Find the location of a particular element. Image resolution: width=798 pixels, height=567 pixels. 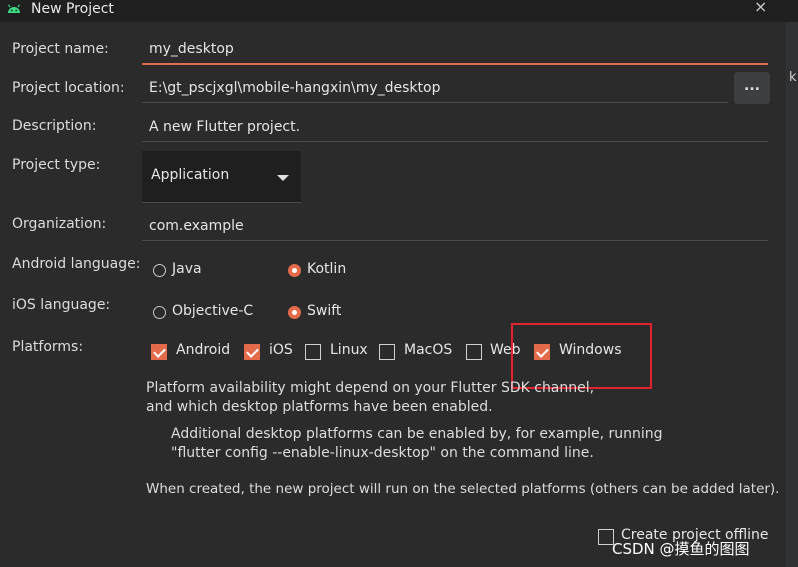

checkbox-macos-label: MacOS is located at coordinates (428, 350).